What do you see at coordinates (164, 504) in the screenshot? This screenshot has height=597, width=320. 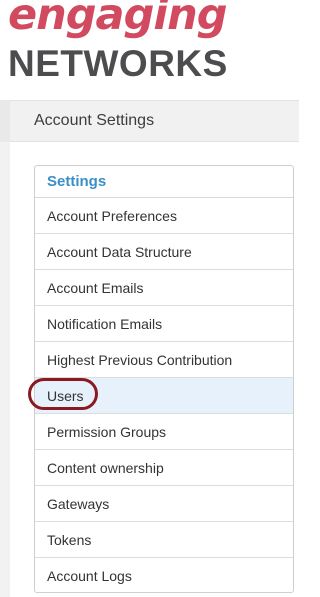 I see `settings-item-gateways: Gateways` at bounding box center [164, 504].